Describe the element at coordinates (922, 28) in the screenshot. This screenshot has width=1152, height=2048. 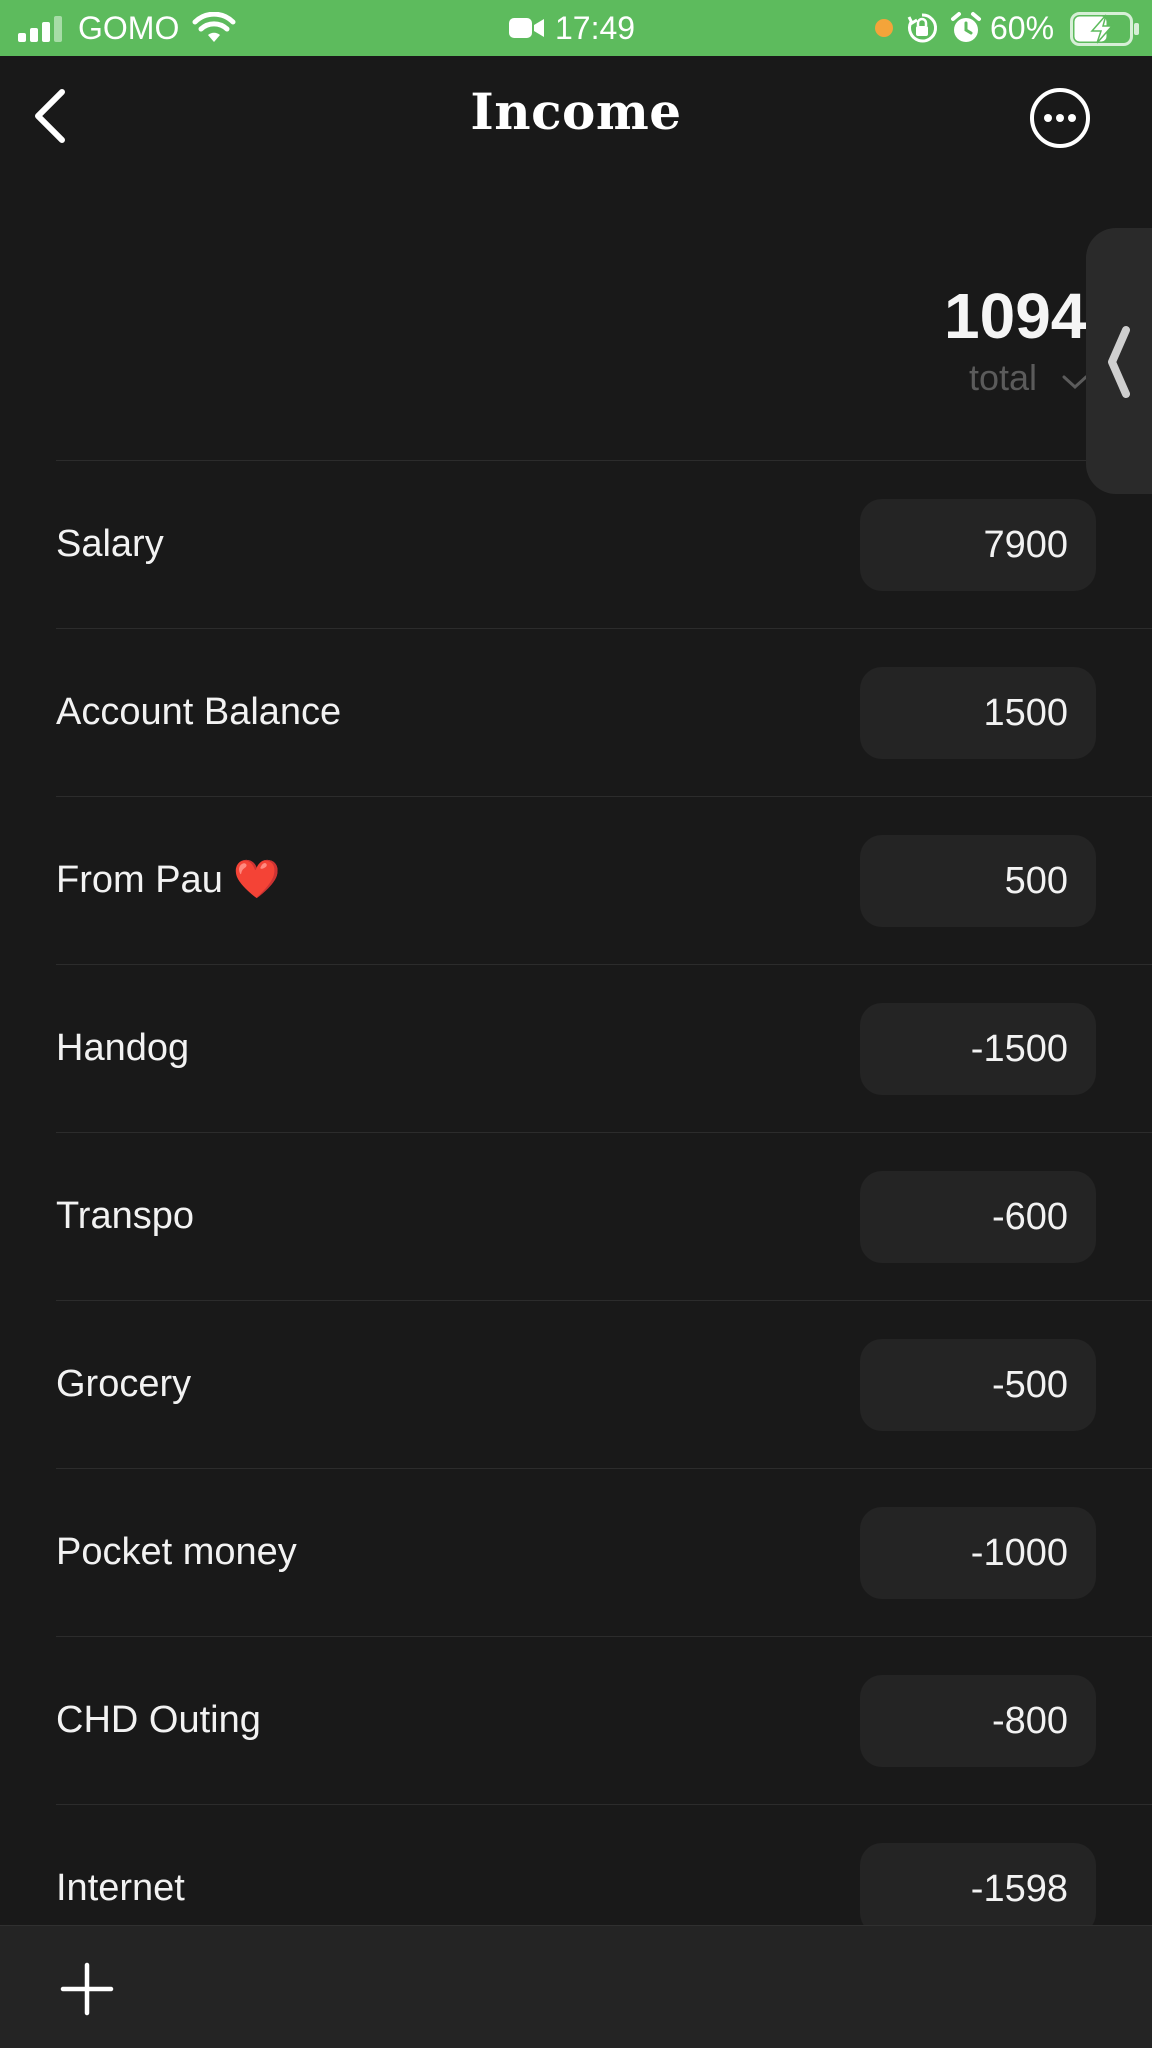
I see `rotation-lock-icon` at that location.